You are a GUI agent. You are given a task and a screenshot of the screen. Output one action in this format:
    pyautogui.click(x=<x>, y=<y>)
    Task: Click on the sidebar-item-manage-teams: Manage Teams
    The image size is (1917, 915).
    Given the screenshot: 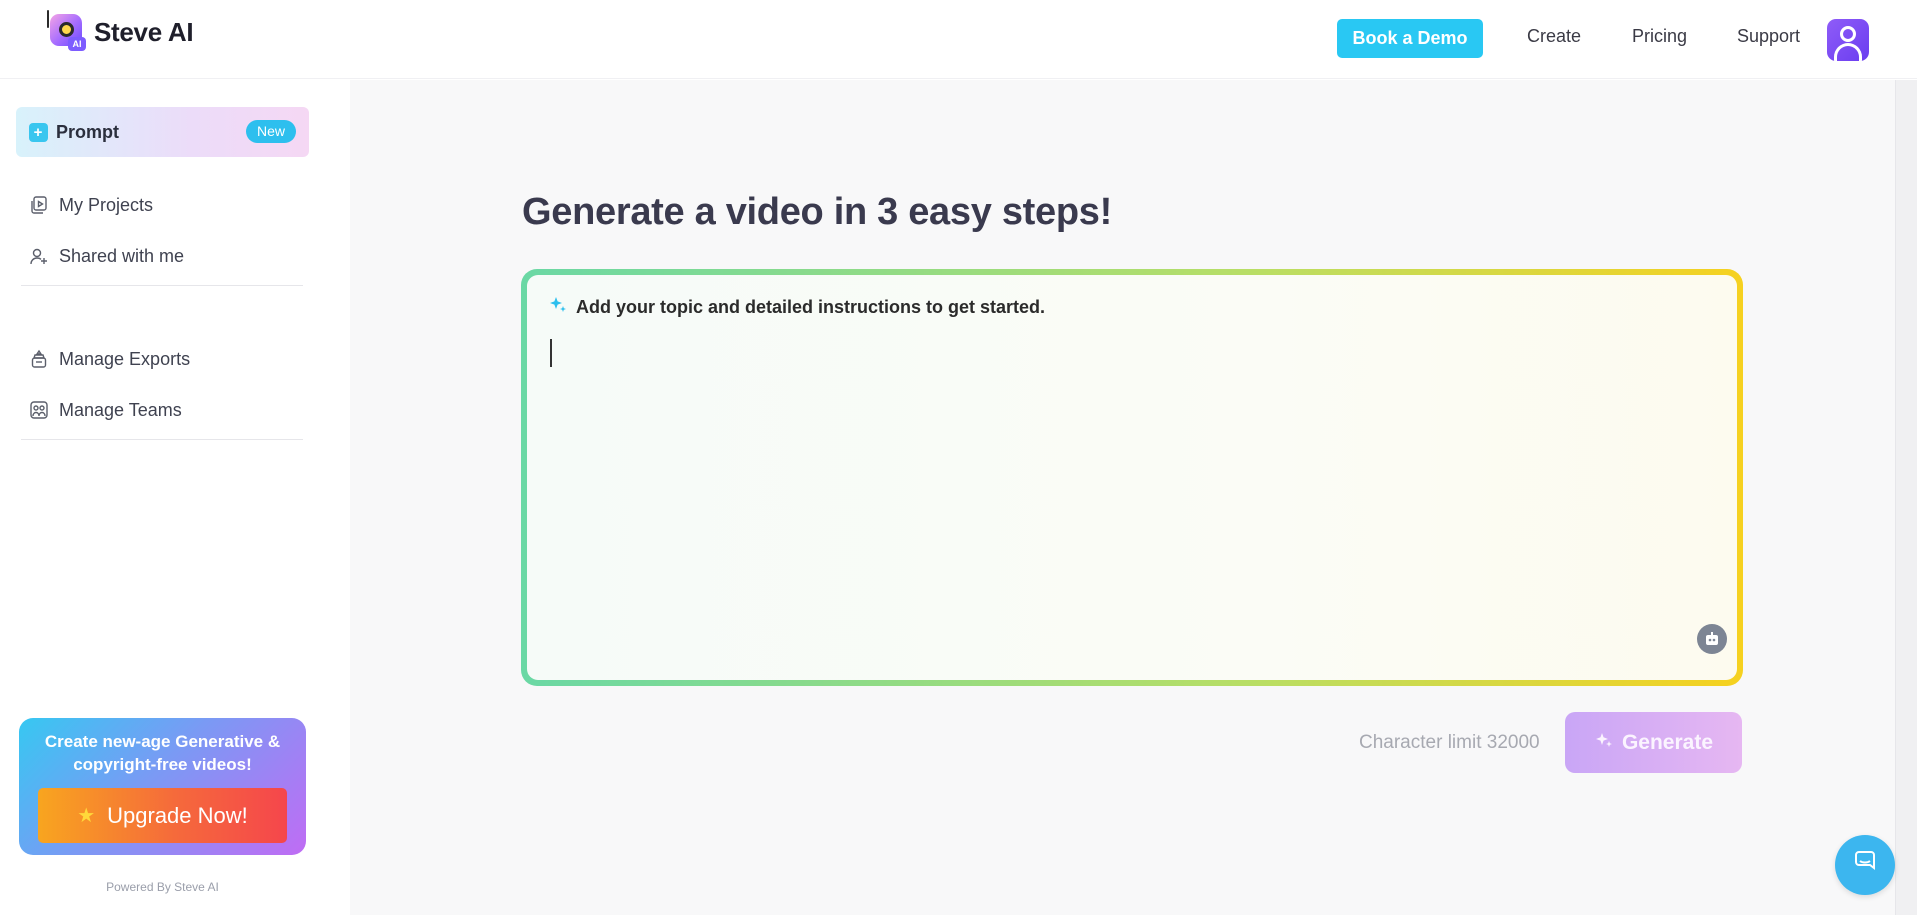 What is the action you would take?
    pyautogui.click(x=162, y=410)
    